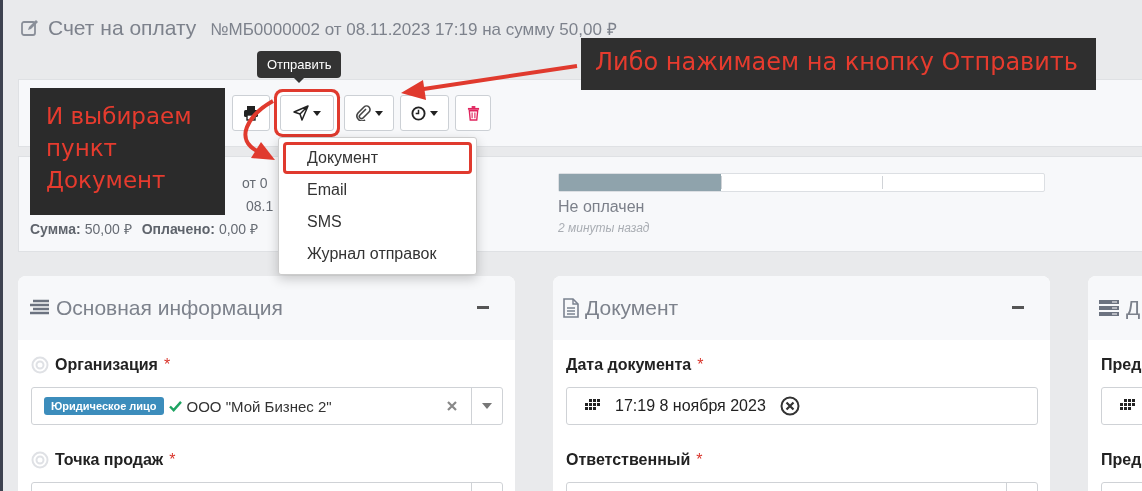  What do you see at coordinates (260, 205) in the screenshot?
I see `field-value: 08.1` at bounding box center [260, 205].